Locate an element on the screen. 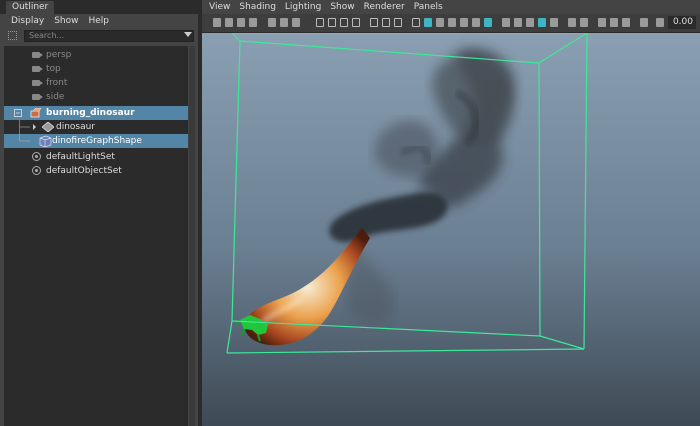 The height and width of the screenshot is (426, 700). image-plane-icon is located at coordinates (253, 22).